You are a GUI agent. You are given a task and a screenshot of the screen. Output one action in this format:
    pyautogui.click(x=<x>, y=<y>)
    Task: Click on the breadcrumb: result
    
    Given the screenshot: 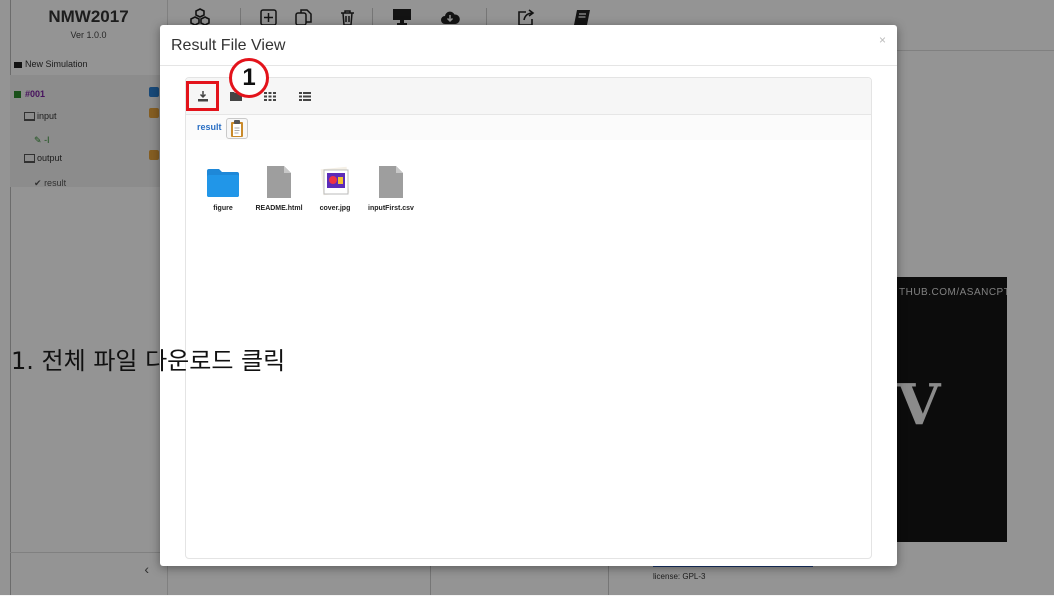 What is the action you would take?
    pyautogui.click(x=528, y=127)
    